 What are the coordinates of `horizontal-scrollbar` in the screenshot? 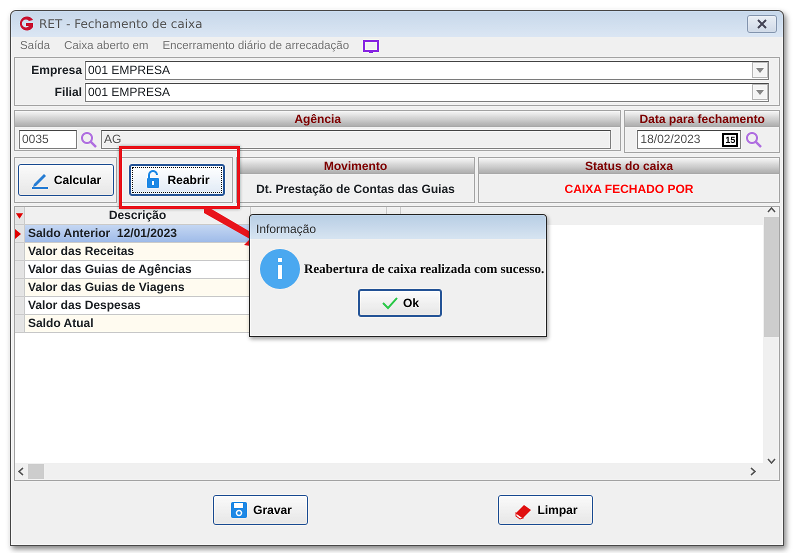 It's located at (397, 471).